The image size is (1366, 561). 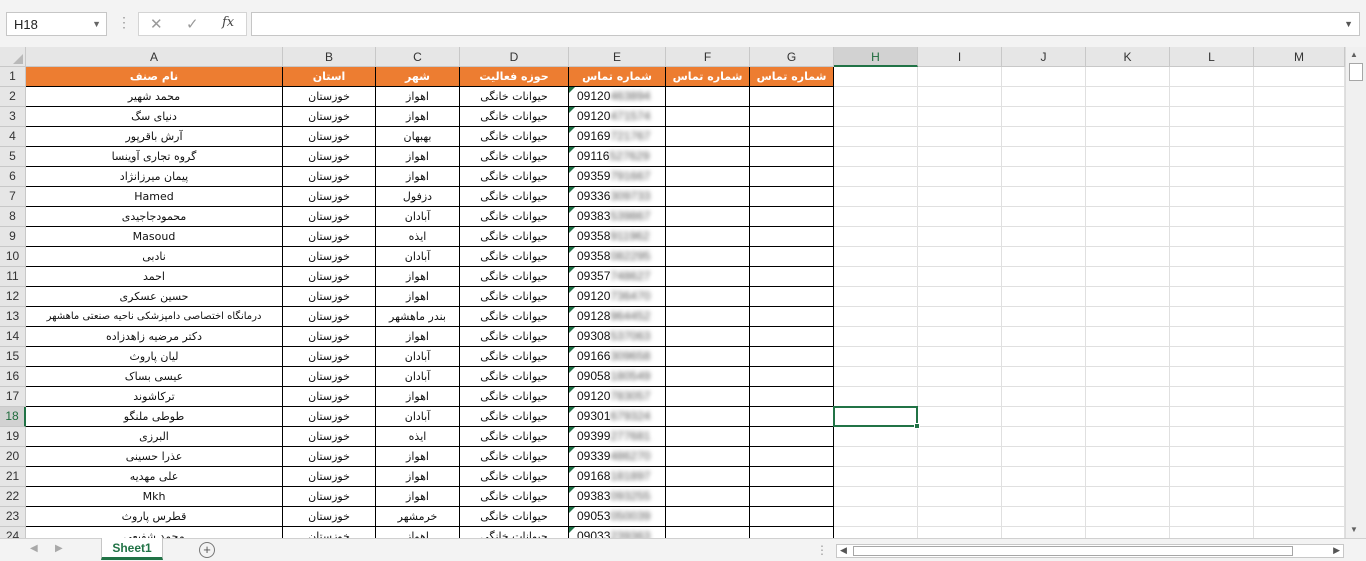 What do you see at coordinates (13, 297) in the screenshot?
I see `row-header-12: 12` at bounding box center [13, 297].